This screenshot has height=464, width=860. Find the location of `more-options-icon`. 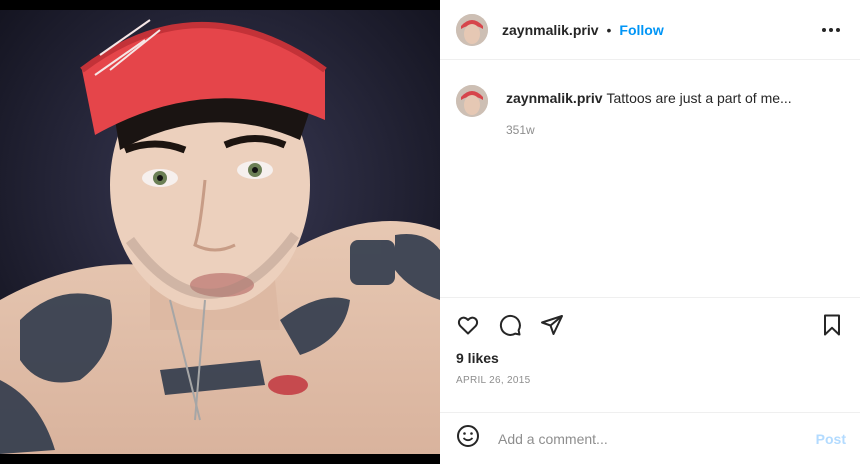

more-options-icon is located at coordinates (831, 30).